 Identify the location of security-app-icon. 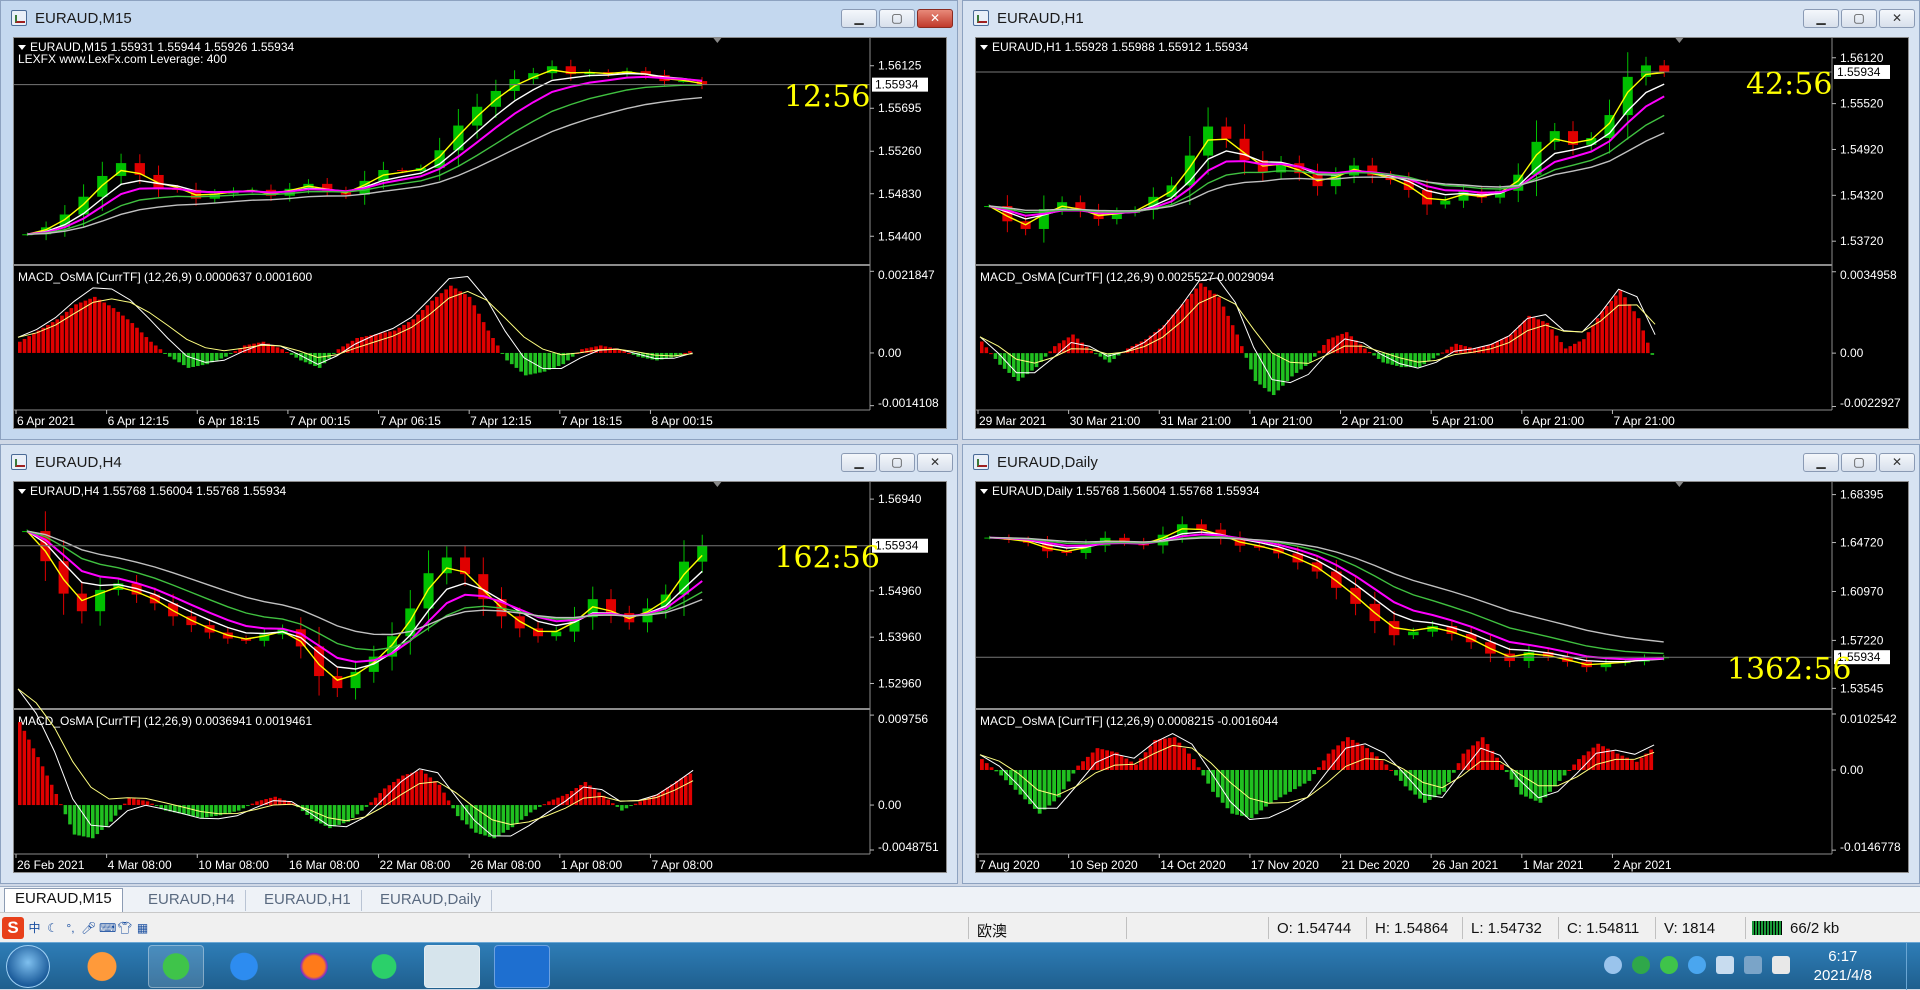
(522, 966).